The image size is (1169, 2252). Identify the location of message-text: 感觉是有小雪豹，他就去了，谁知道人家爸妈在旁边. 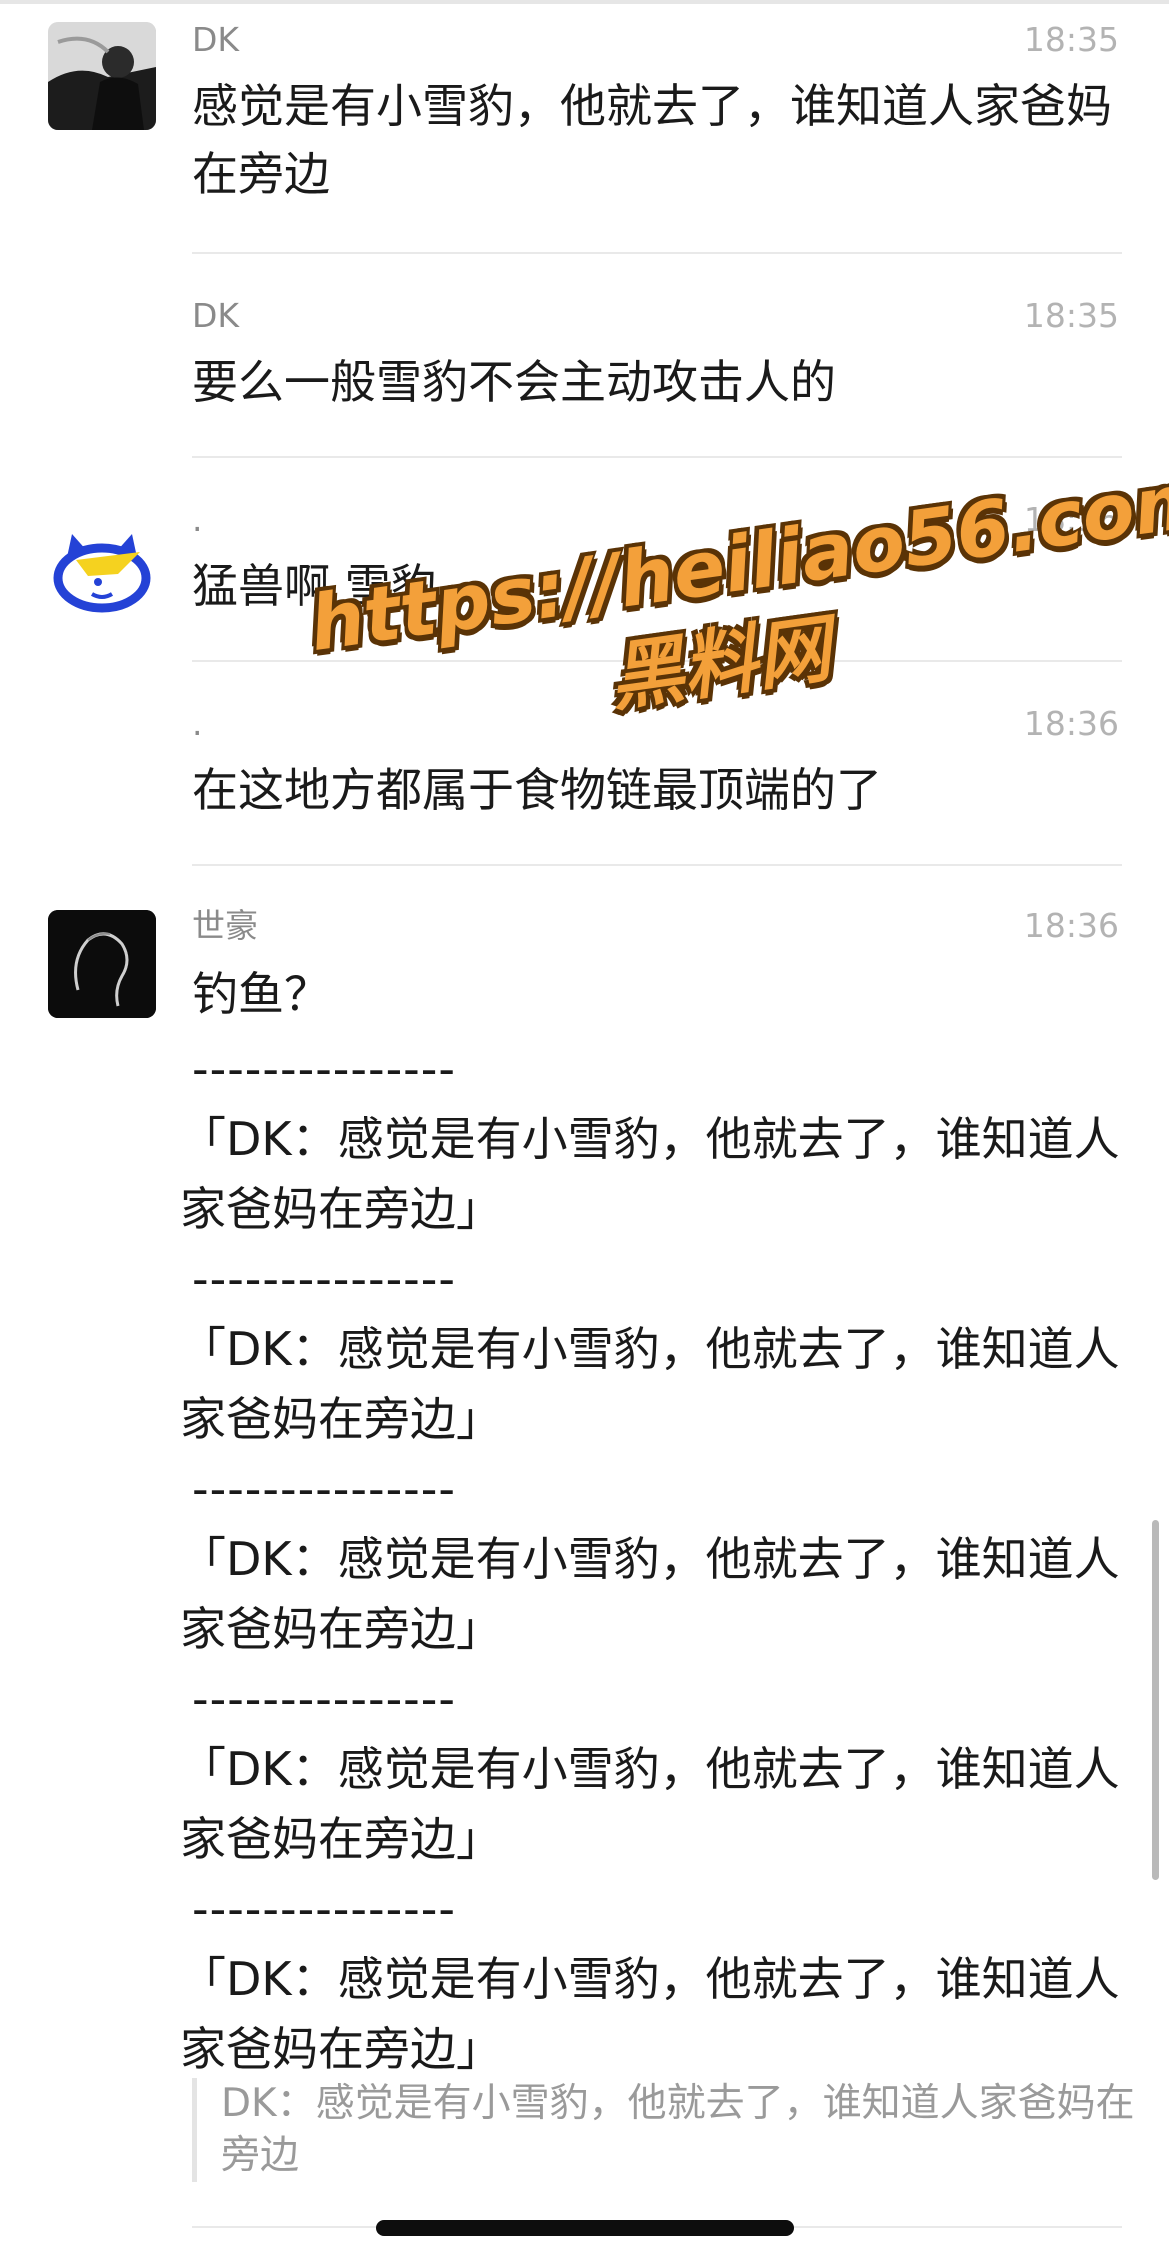
(657, 140).